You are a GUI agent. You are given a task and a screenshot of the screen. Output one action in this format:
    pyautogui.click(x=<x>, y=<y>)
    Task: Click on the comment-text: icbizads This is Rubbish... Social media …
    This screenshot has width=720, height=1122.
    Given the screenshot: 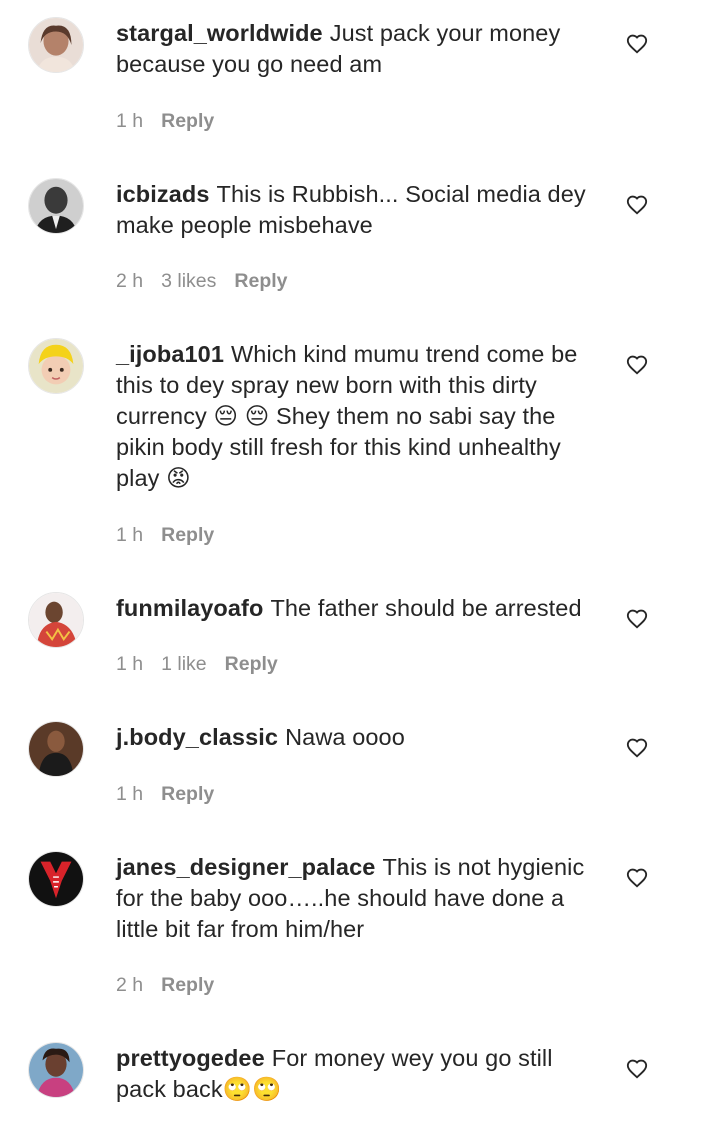 What is the action you would take?
    pyautogui.click(x=361, y=210)
    